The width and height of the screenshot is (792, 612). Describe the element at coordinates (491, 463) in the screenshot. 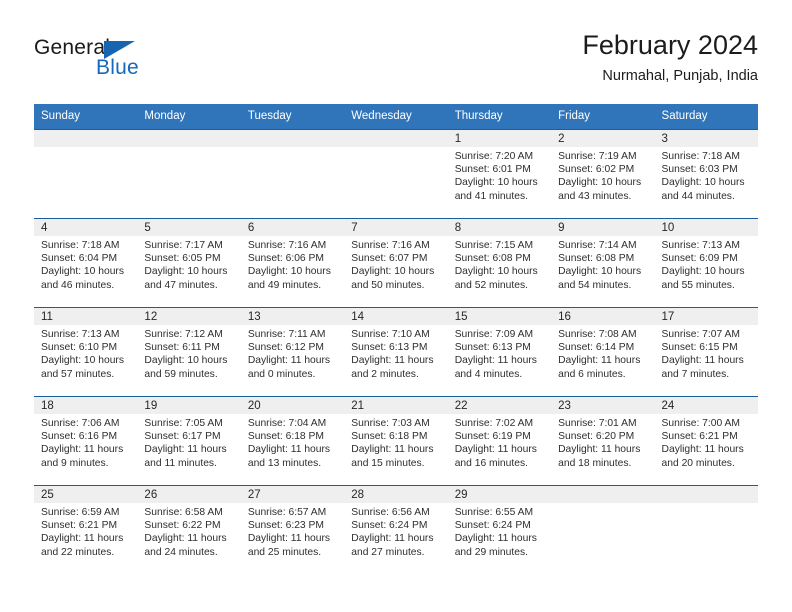

I see `daylight-text-line2: and 16 minutes.` at that location.